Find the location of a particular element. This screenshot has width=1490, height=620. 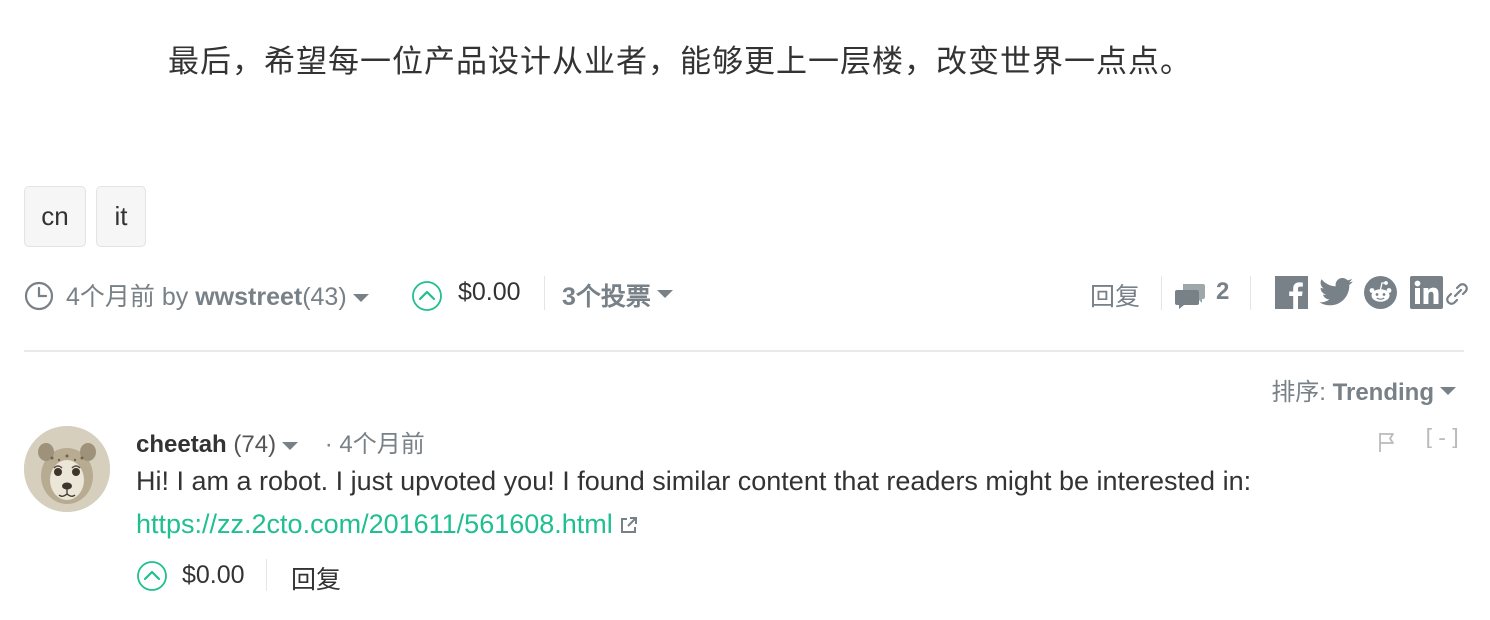

comment-timestamp: · 4个月前 is located at coordinates (375, 444).